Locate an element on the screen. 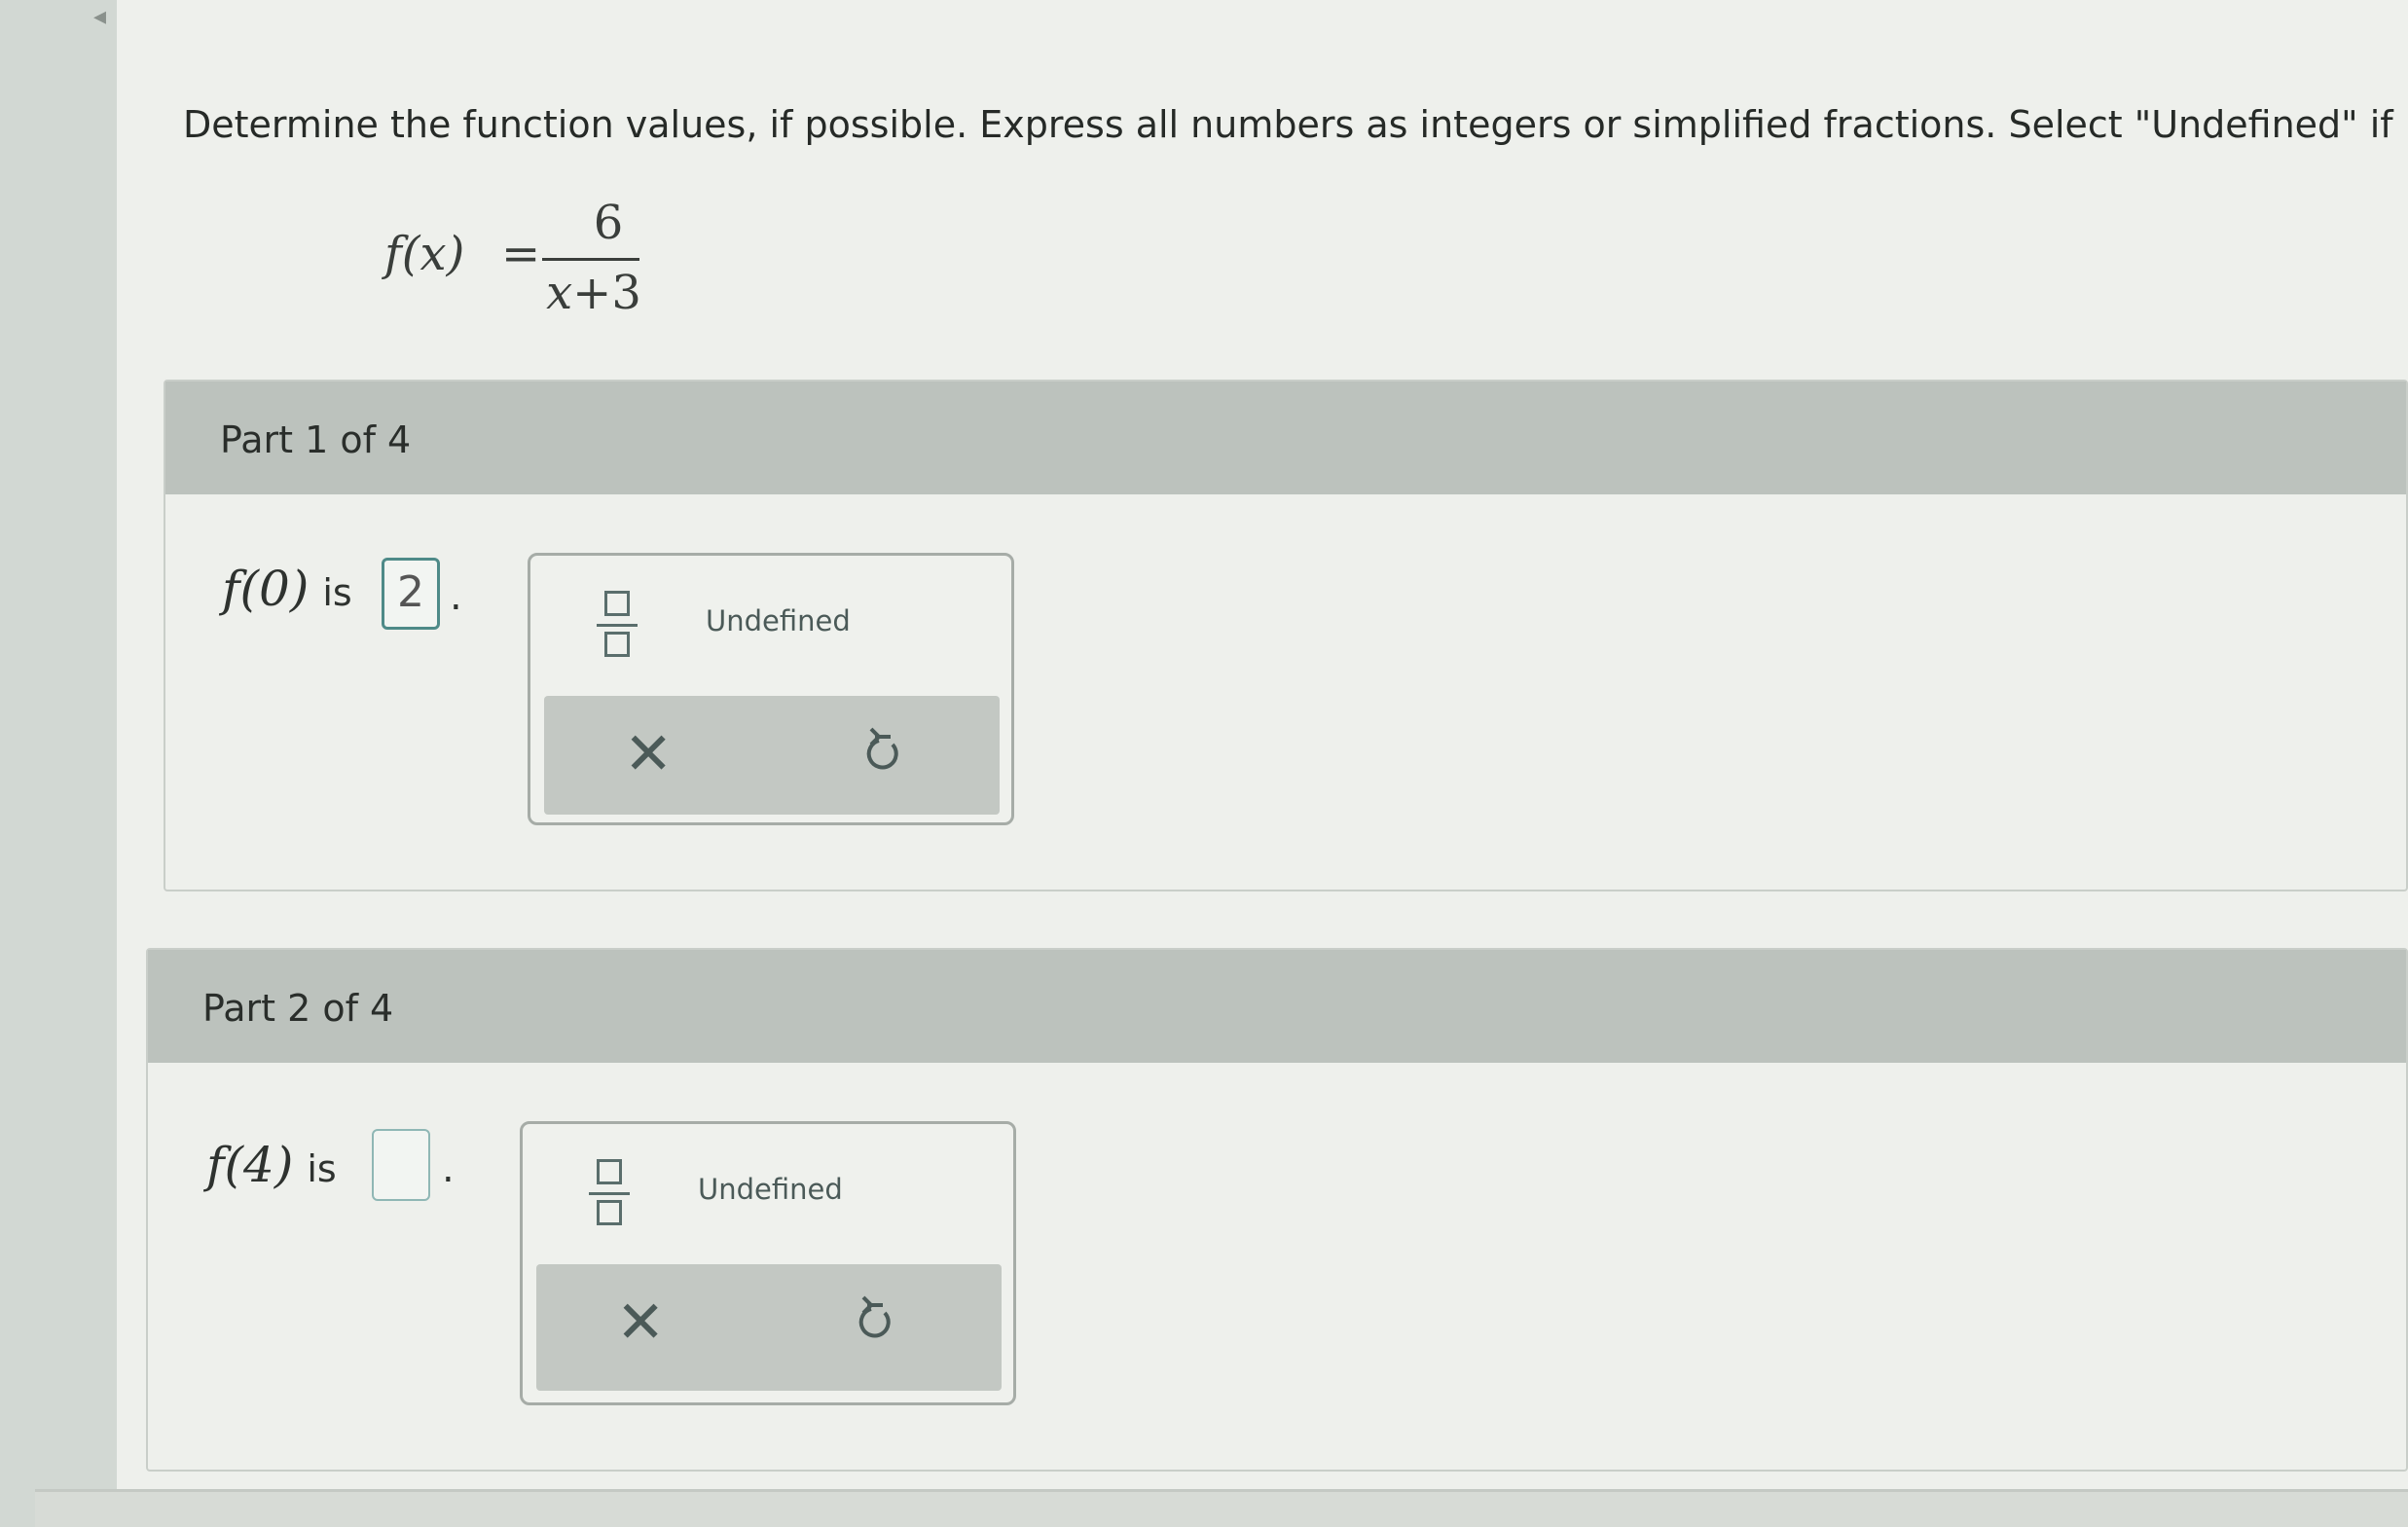 The width and height of the screenshot is (2408, 1527). equals-sign: = is located at coordinates (521, 254).